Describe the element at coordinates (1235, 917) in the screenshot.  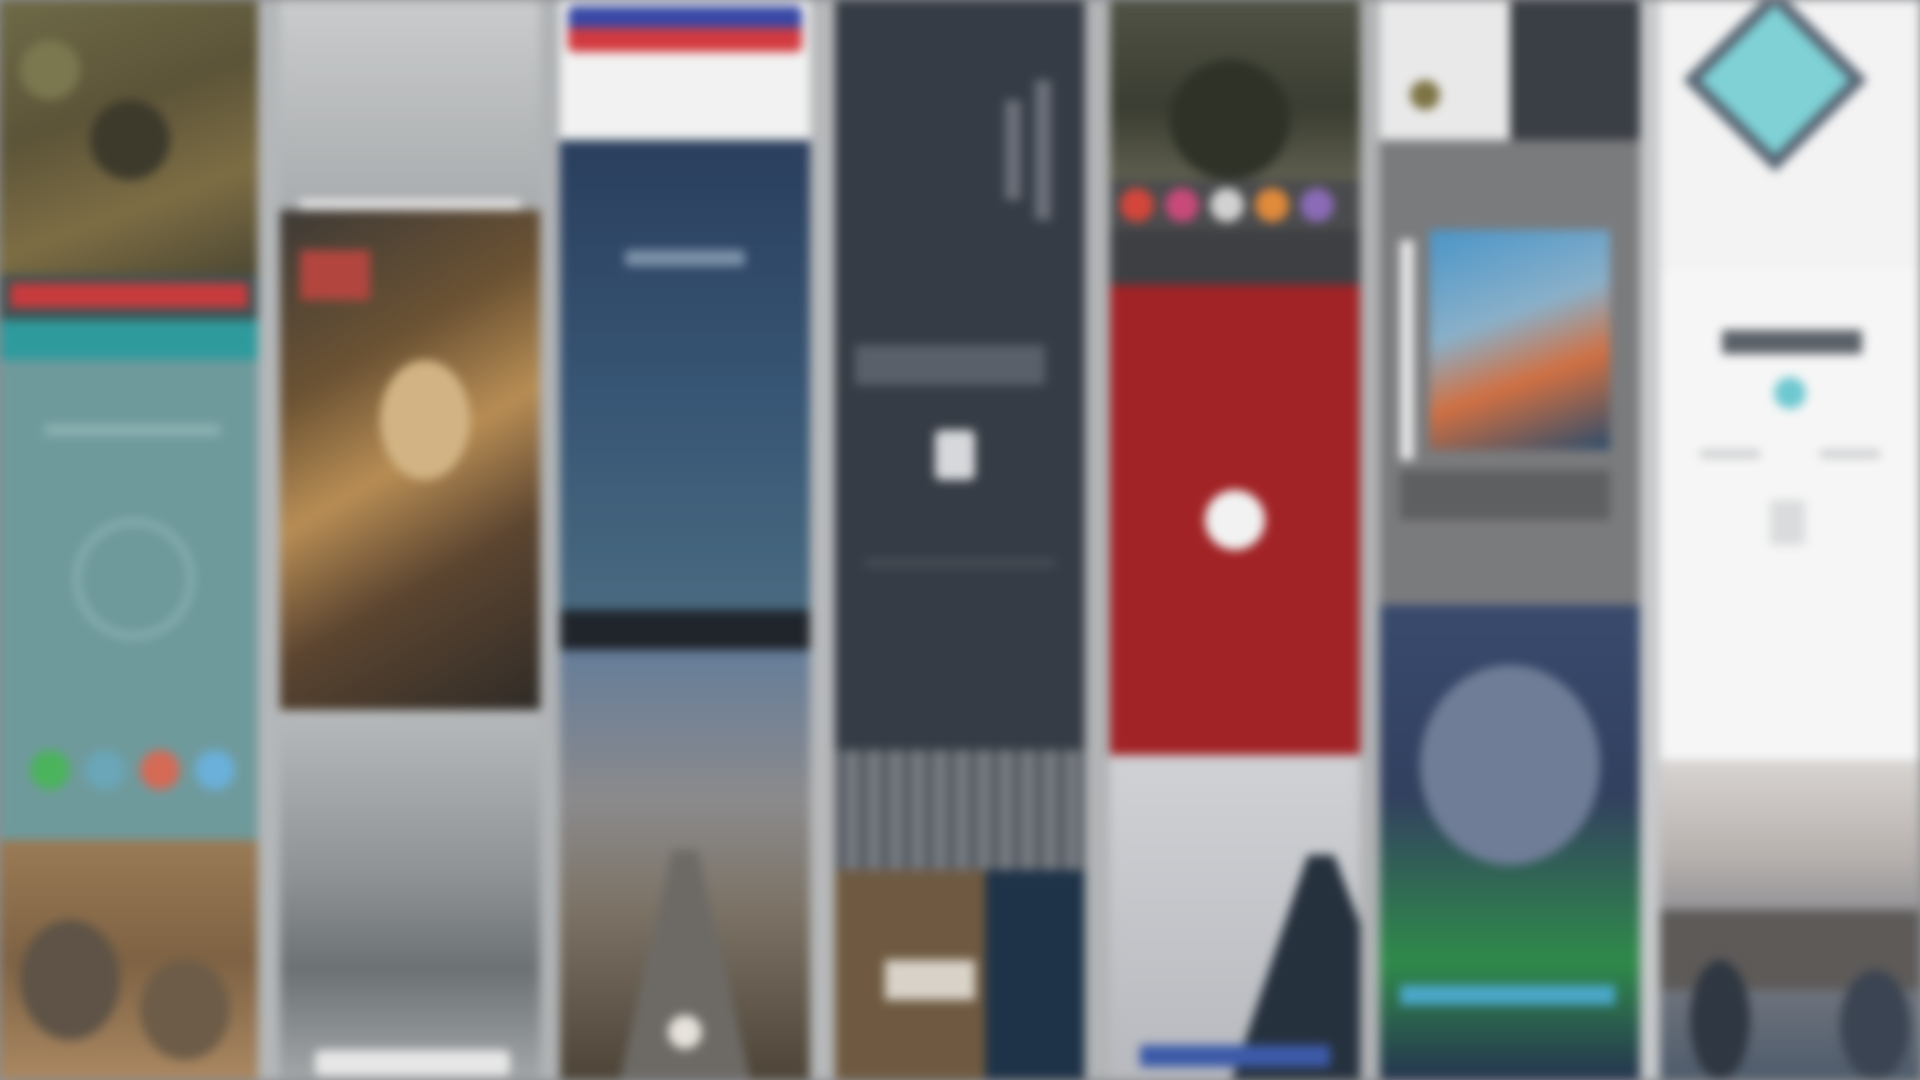
I see `grey-silhouette-tile` at that location.